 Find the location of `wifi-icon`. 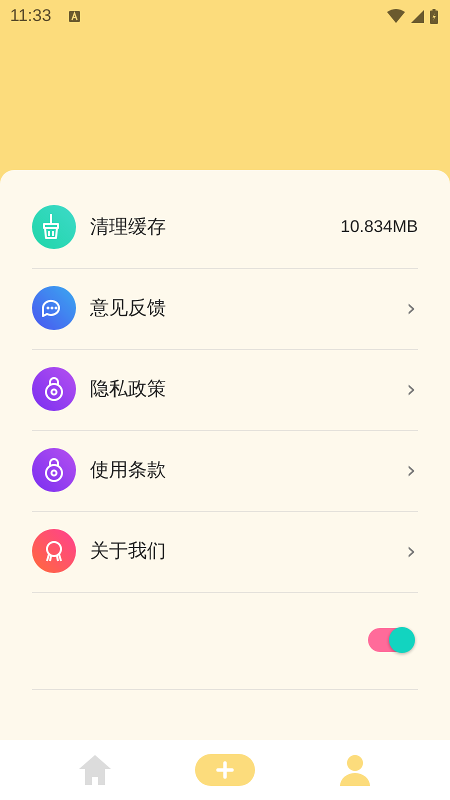

wifi-icon is located at coordinates (396, 16).